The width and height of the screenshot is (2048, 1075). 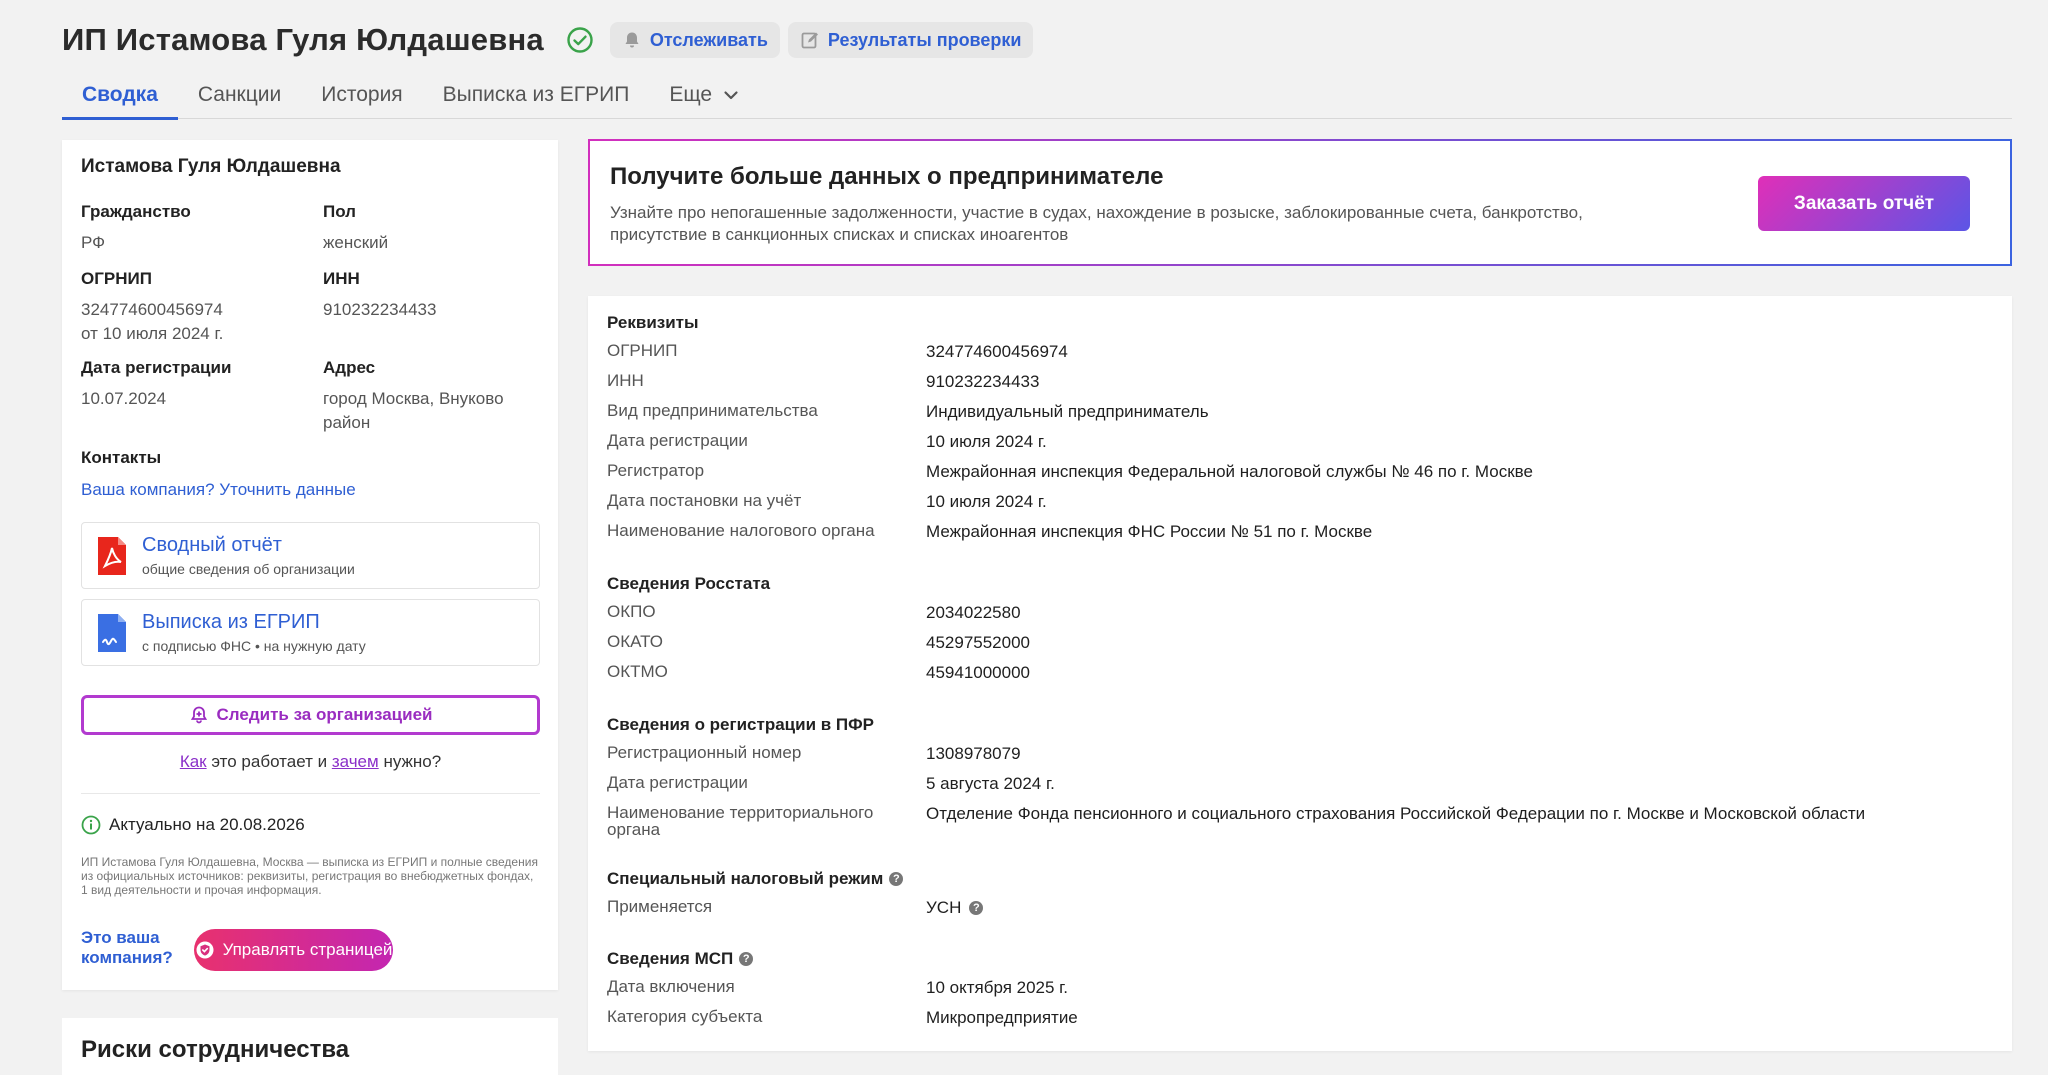 What do you see at coordinates (310, 715) in the screenshot?
I see `follow-organization-button: Следить за организацией` at bounding box center [310, 715].